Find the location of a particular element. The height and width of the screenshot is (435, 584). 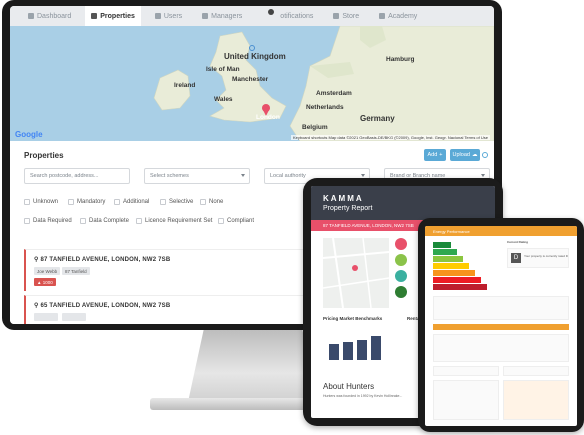

epc-header: Energy Performance is located at coordinates (501, 231).